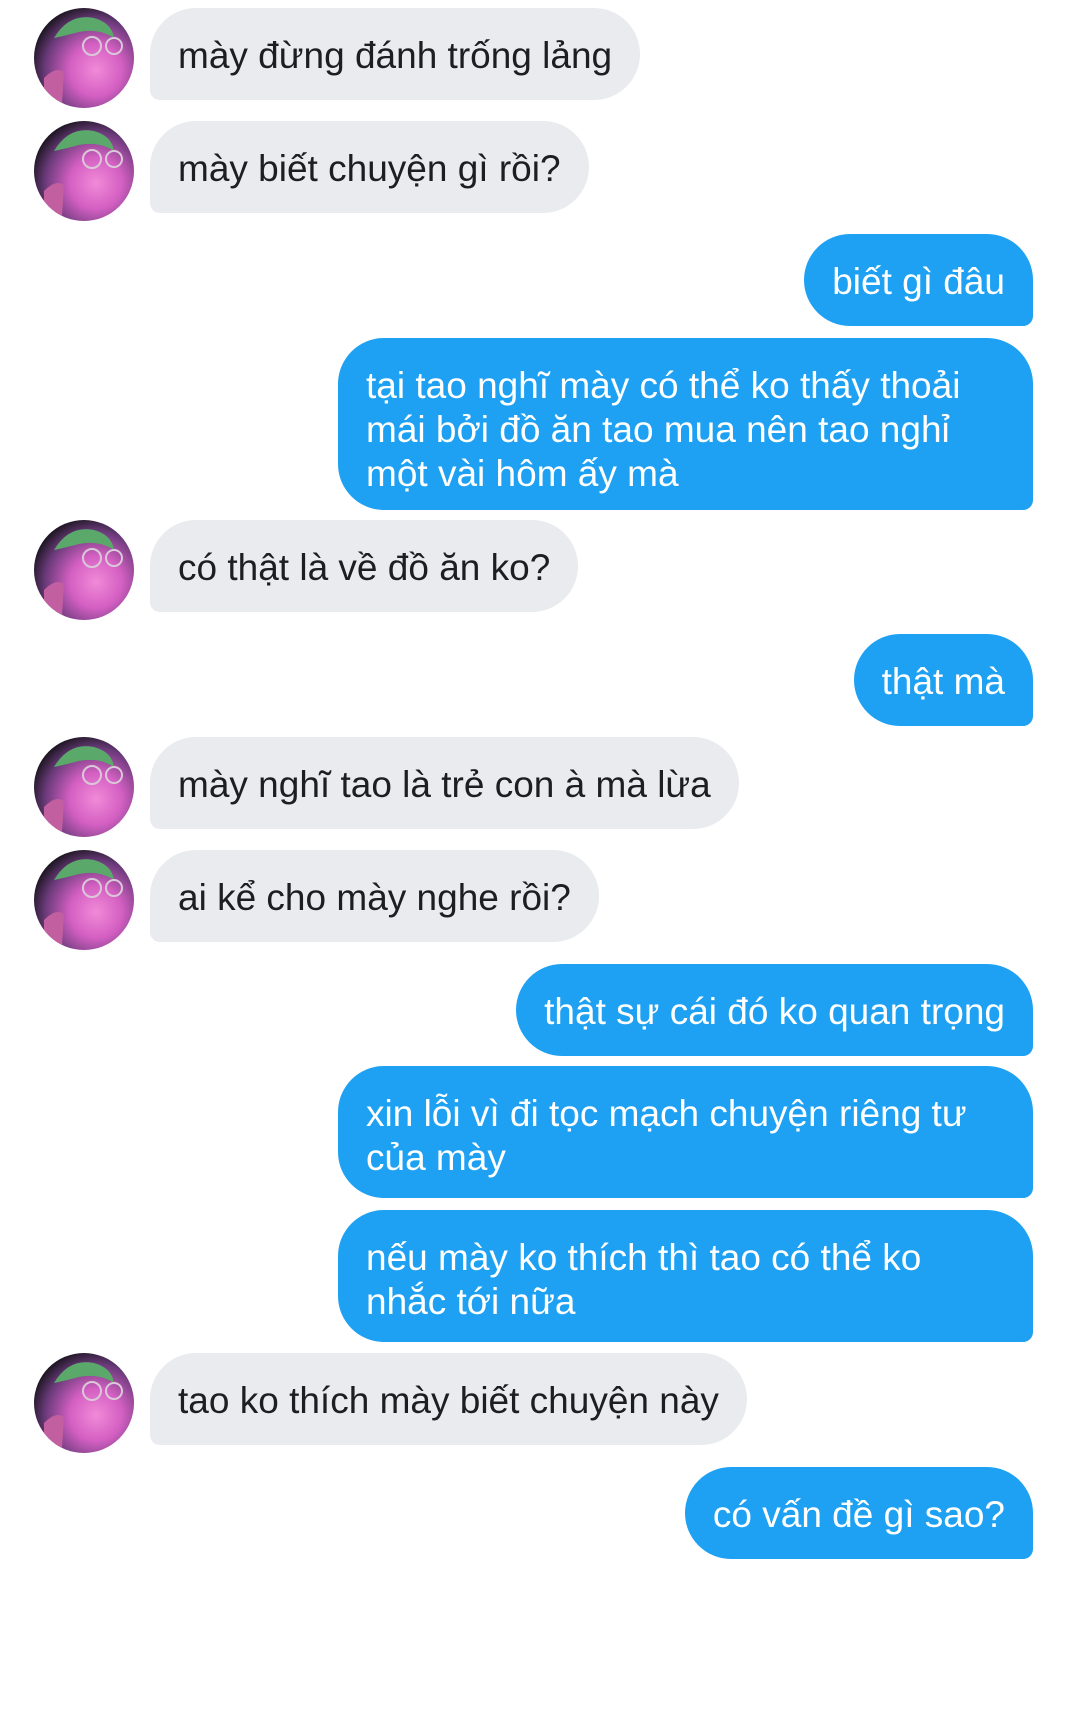  I want to click on outgoing-message-bubble: thật sự cái đó ko quan trọng, so click(774, 1010).